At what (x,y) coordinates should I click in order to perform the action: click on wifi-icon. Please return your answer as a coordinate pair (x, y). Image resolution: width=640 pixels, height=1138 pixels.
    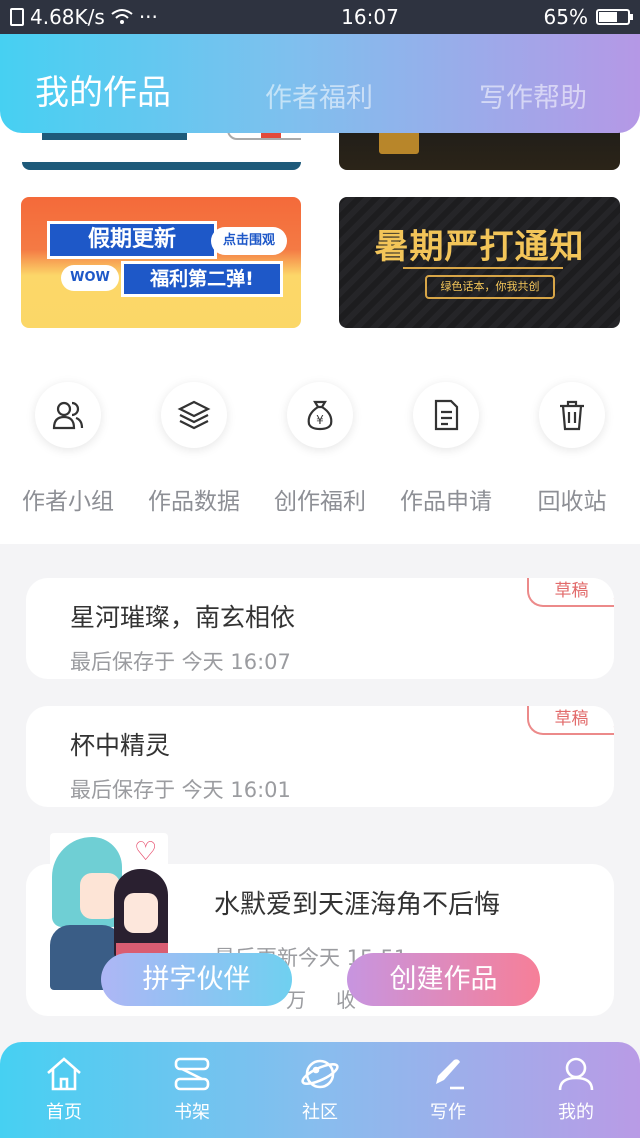
    Looking at the image, I should click on (122, 16).